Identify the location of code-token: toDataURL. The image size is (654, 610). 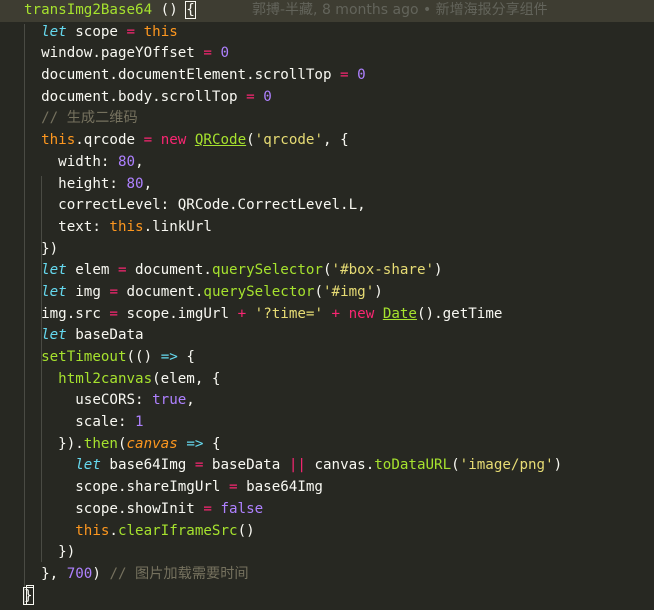
(413, 465).